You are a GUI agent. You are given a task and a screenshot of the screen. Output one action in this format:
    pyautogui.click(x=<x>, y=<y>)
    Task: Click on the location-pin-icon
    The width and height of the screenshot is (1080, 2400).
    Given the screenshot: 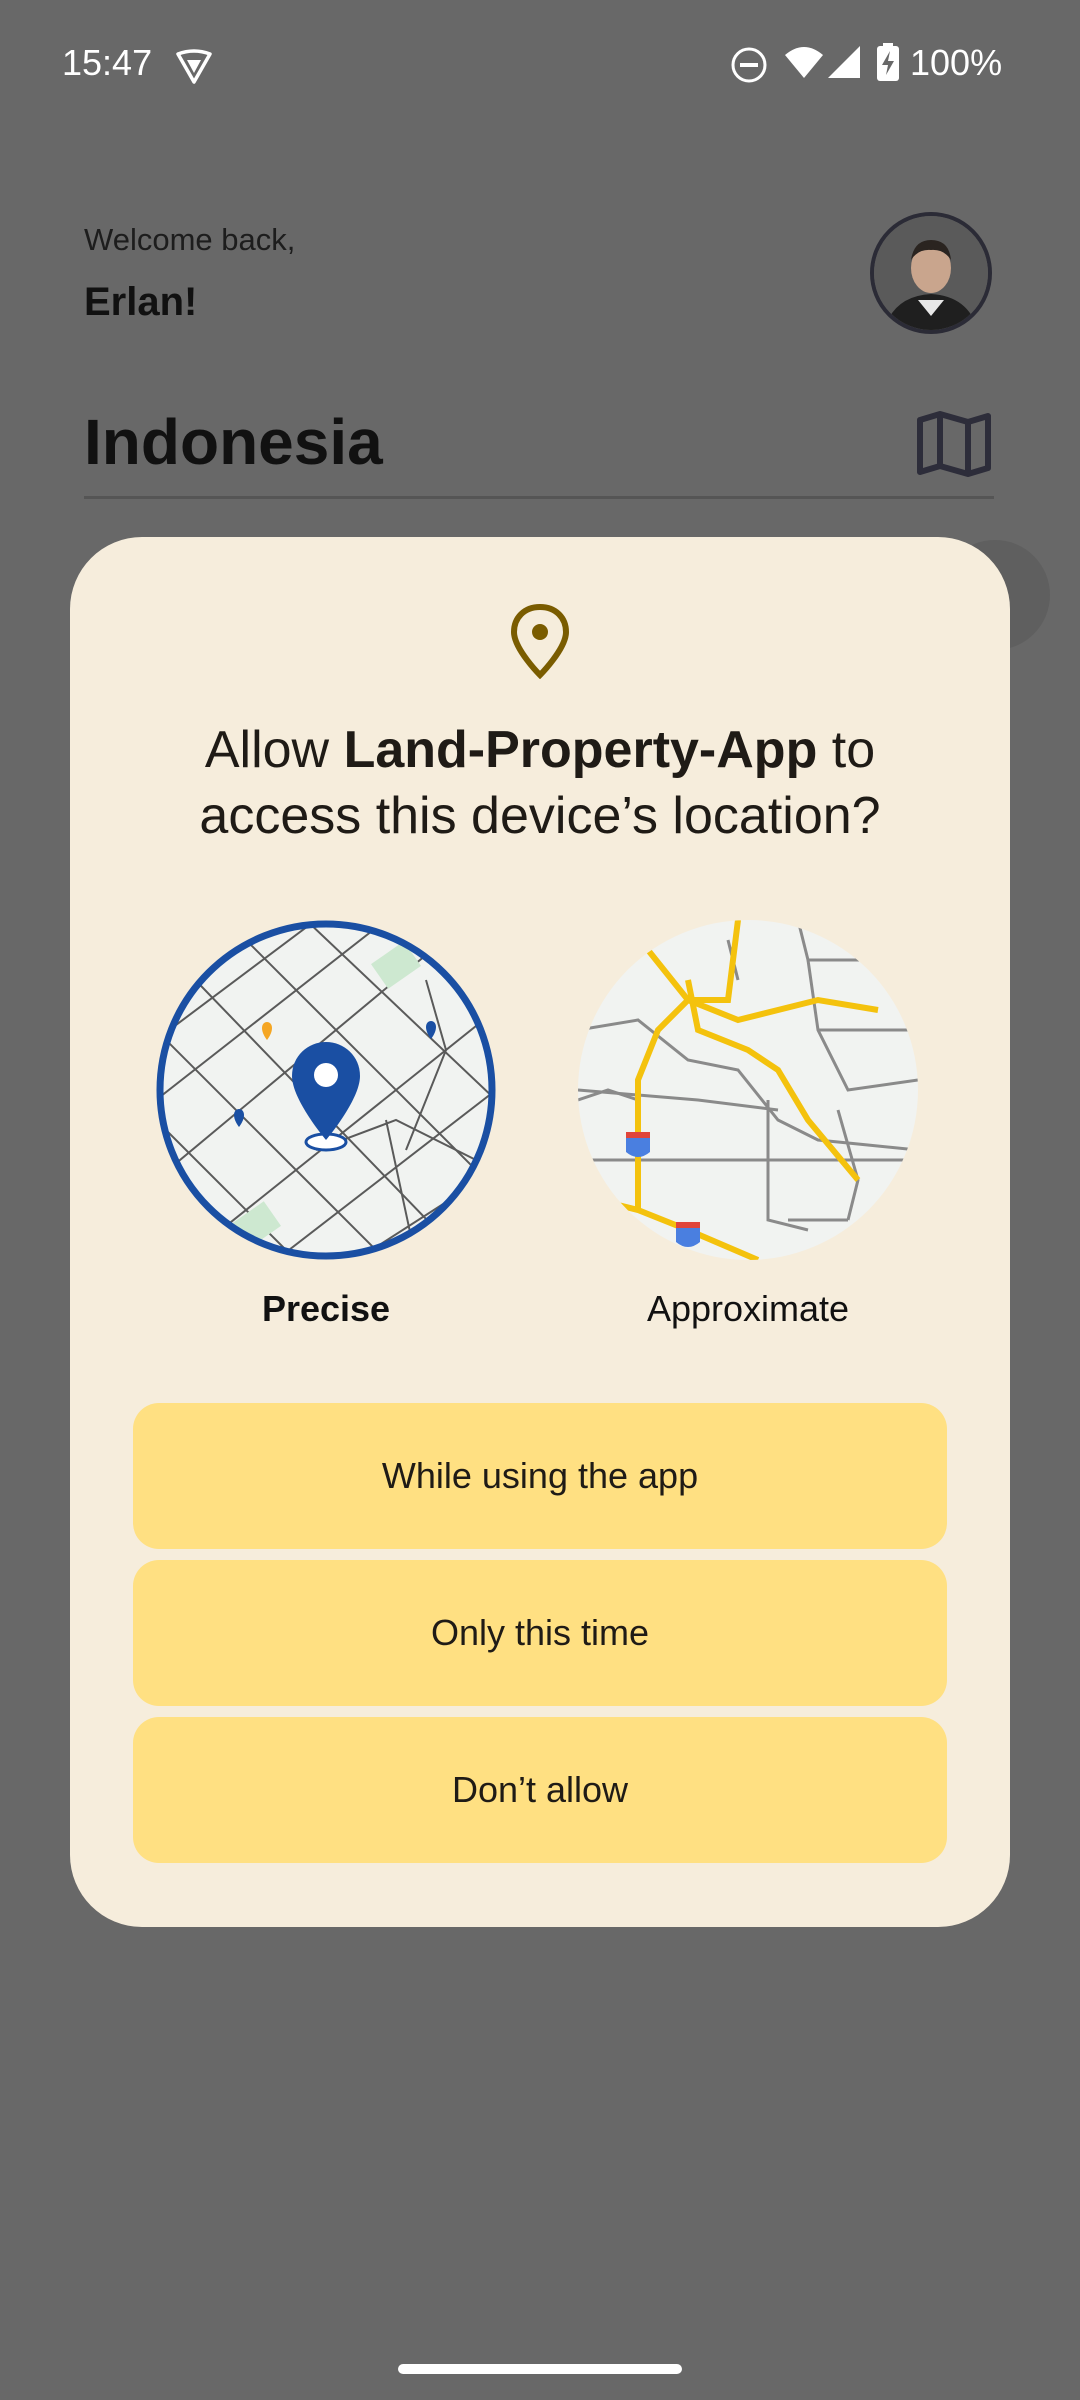 What is the action you would take?
    pyautogui.click(x=540, y=641)
    